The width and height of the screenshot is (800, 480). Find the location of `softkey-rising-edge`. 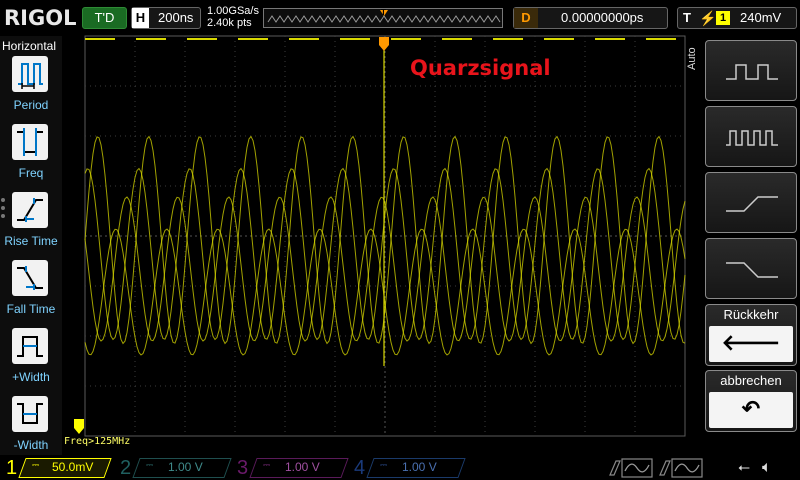

softkey-rising-edge is located at coordinates (751, 202).